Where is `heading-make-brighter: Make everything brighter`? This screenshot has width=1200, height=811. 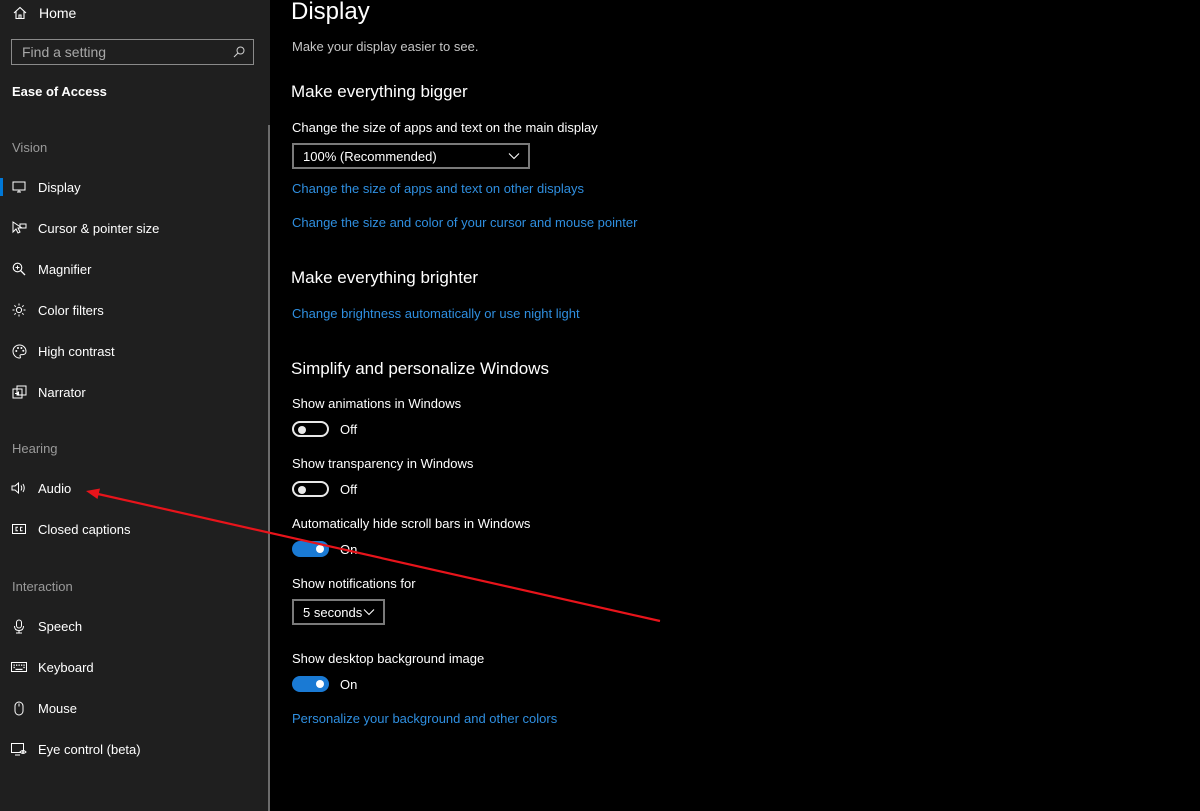
heading-make-brighter: Make everything brighter is located at coordinates (385, 277).